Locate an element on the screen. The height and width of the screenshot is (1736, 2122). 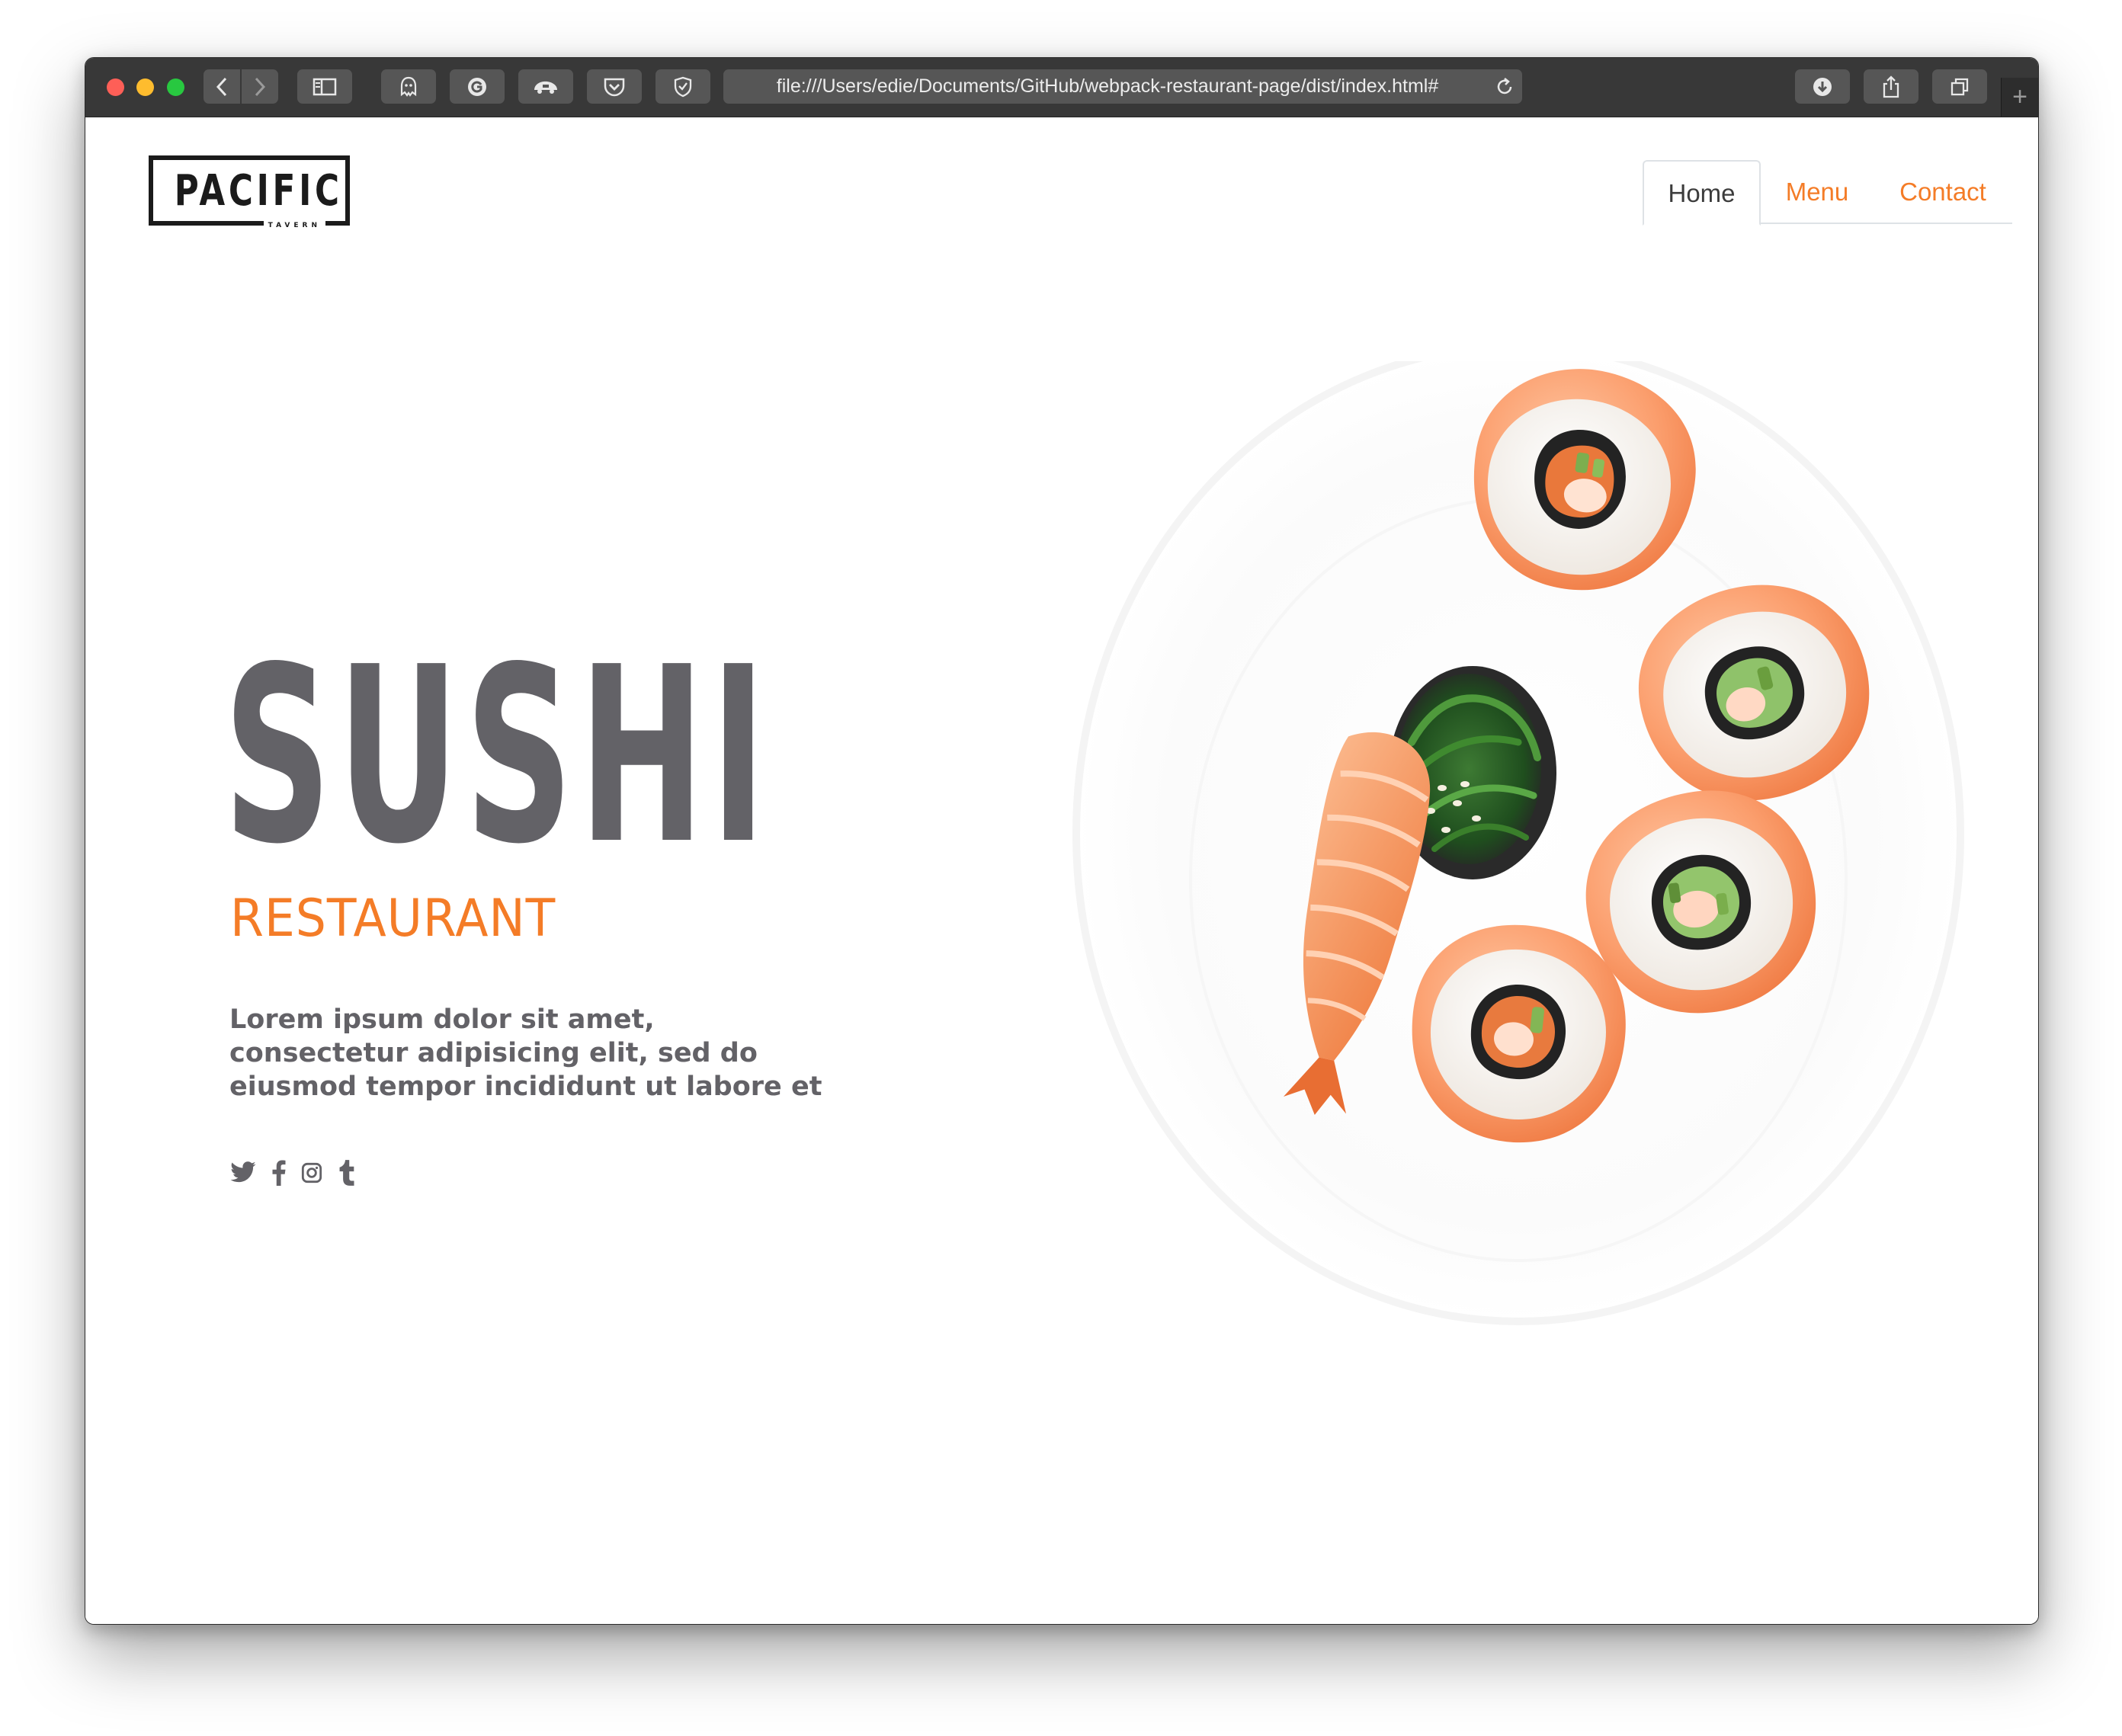
new-tab-button: + is located at coordinates (2019, 98).